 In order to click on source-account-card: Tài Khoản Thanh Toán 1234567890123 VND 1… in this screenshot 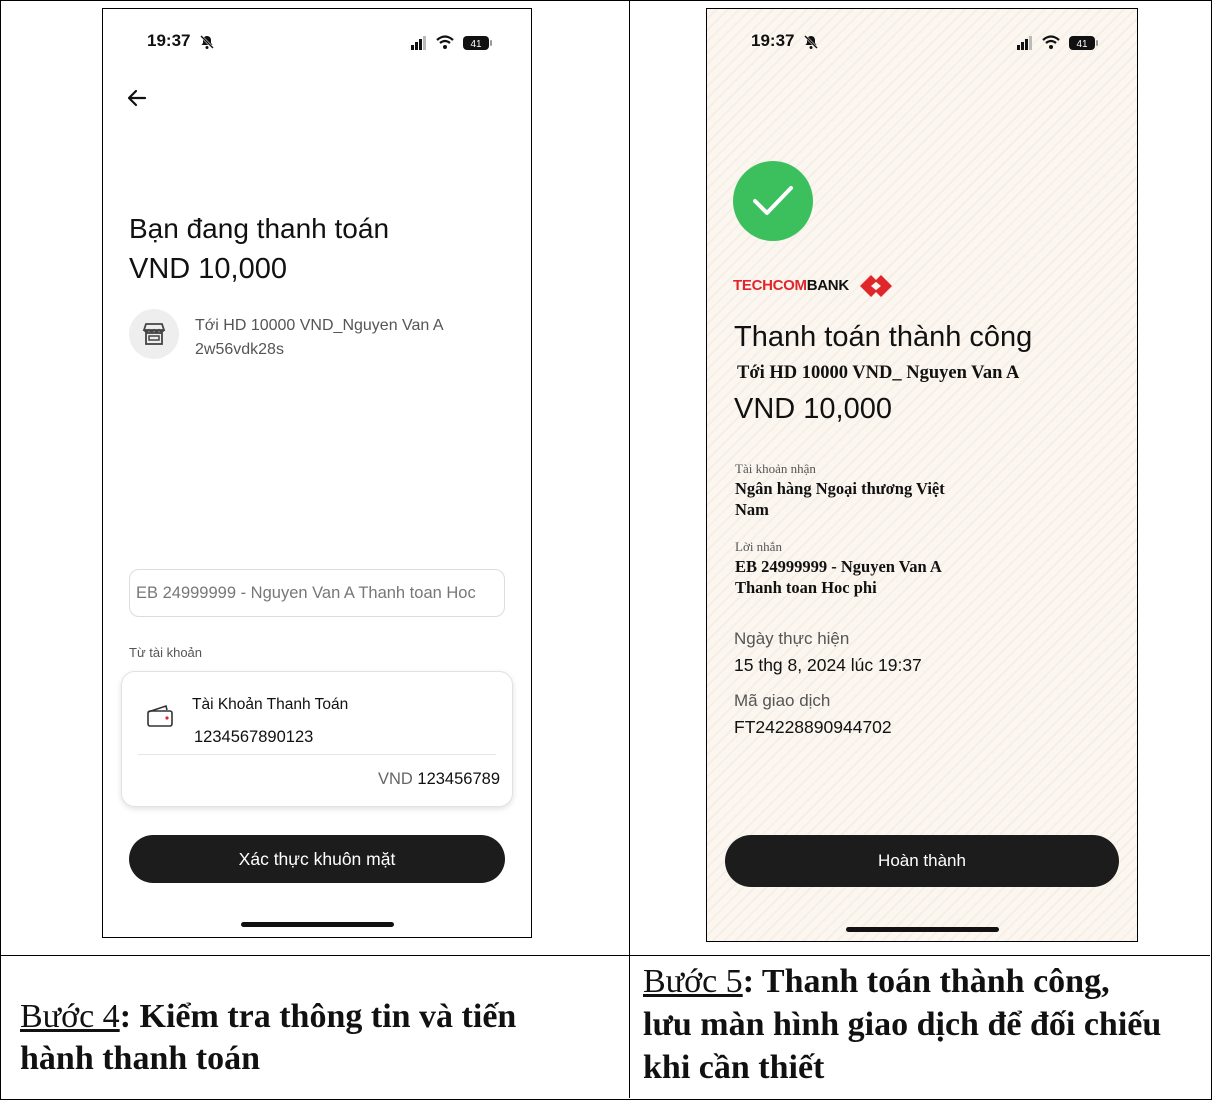, I will do `click(317, 739)`.